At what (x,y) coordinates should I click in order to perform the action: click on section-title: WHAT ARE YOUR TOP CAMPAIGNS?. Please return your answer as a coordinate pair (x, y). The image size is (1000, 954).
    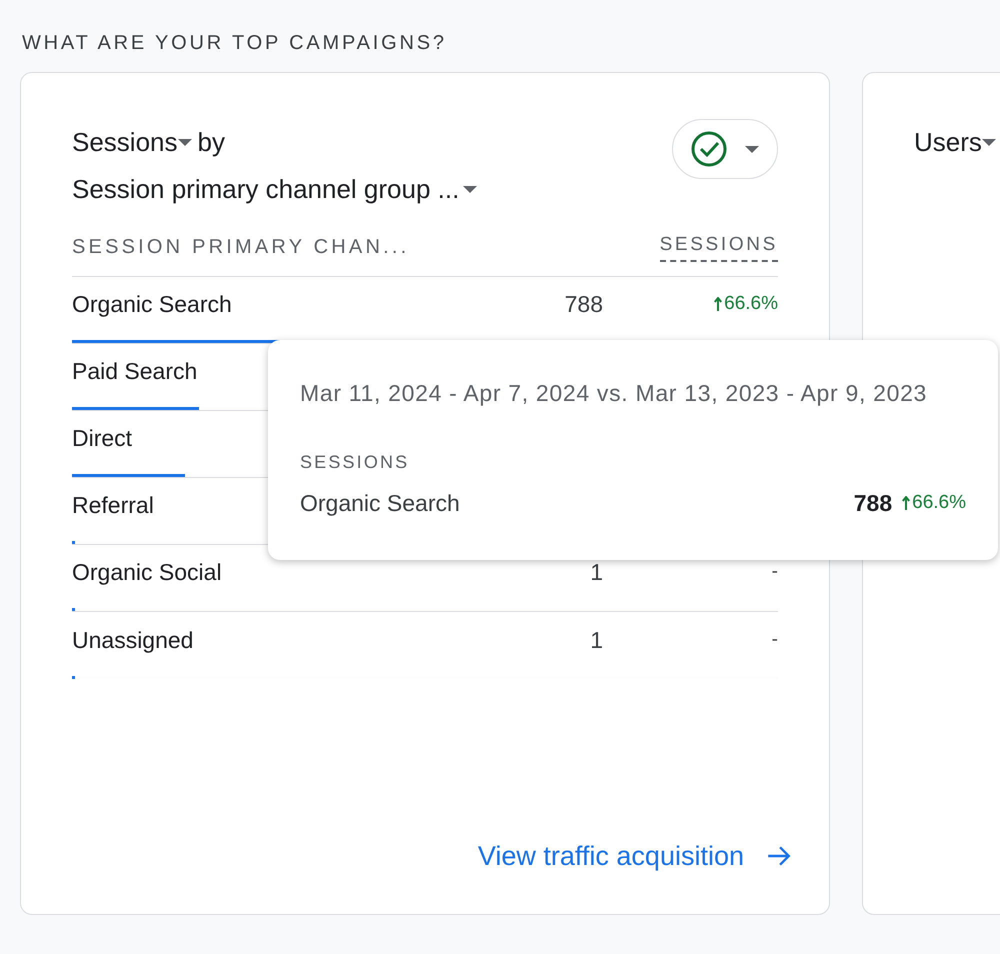
    Looking at the image, I should click on (234, 43).